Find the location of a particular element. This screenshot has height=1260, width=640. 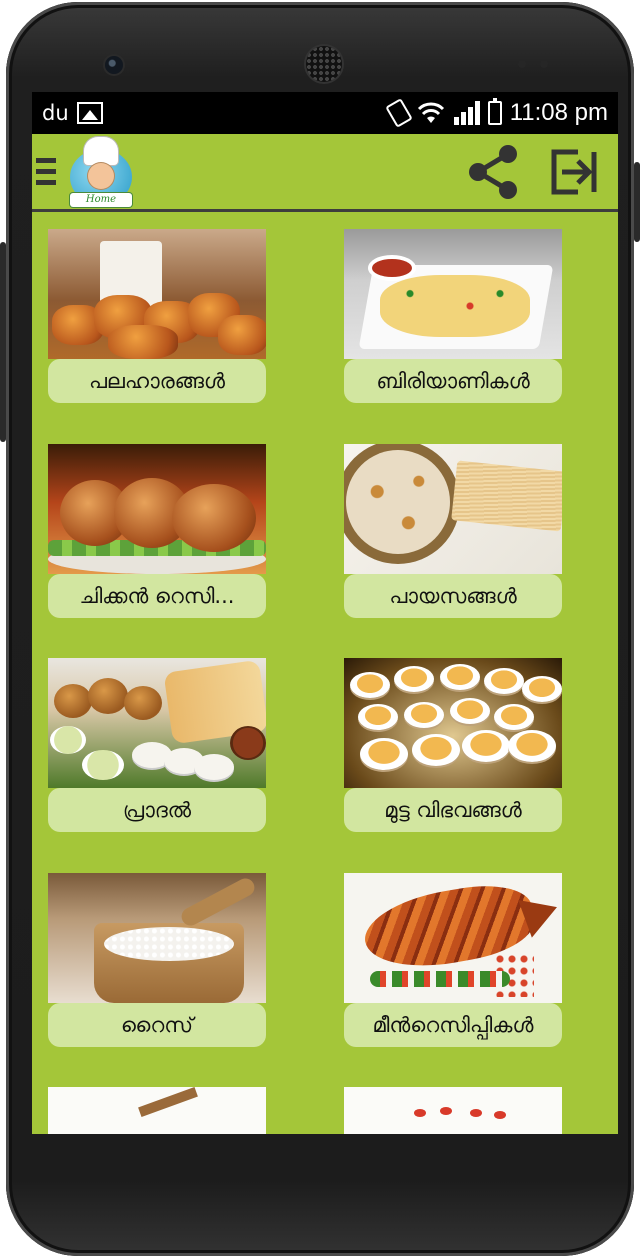

category-label: റൈസ് is located at coordinates (157, 1025).